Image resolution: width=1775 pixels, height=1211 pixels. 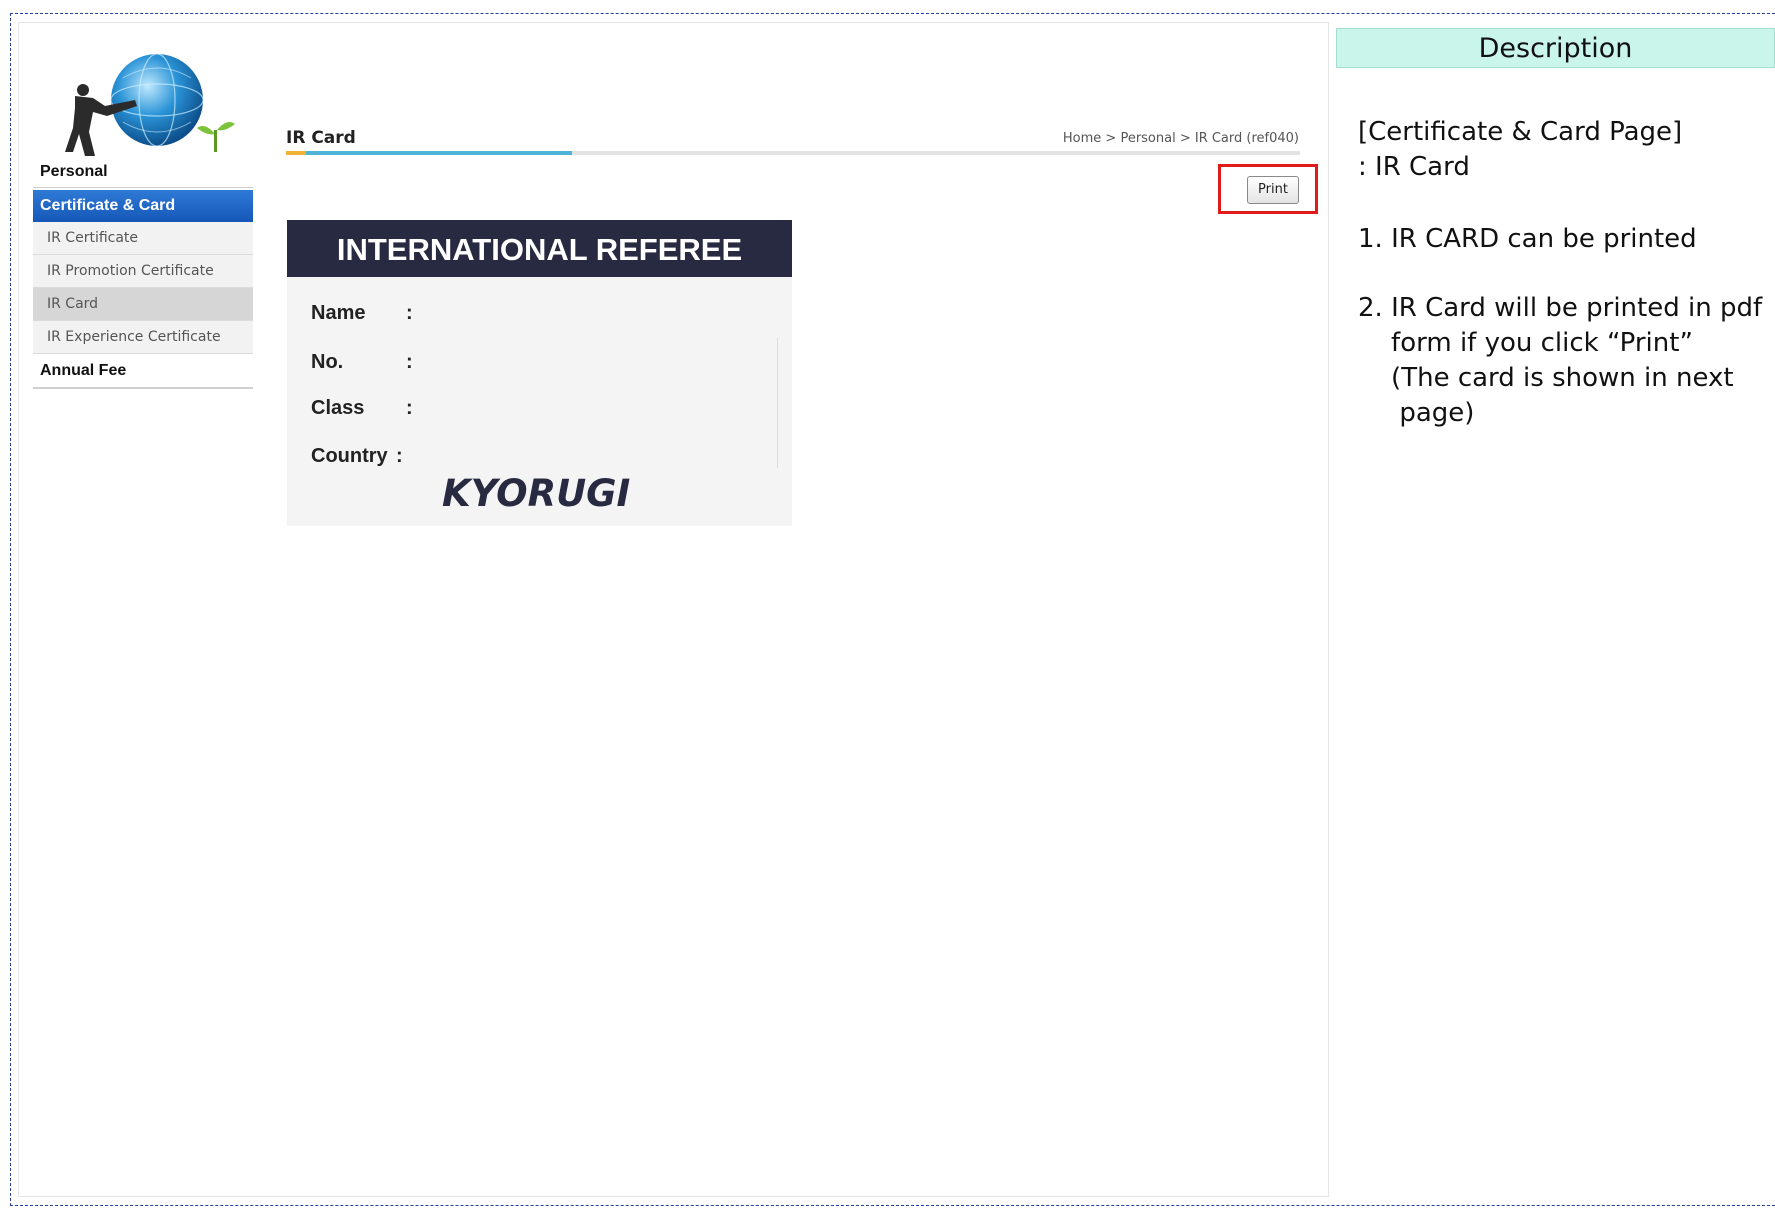 I want to click on page-title: IR Card, so click(x=321, y=138).